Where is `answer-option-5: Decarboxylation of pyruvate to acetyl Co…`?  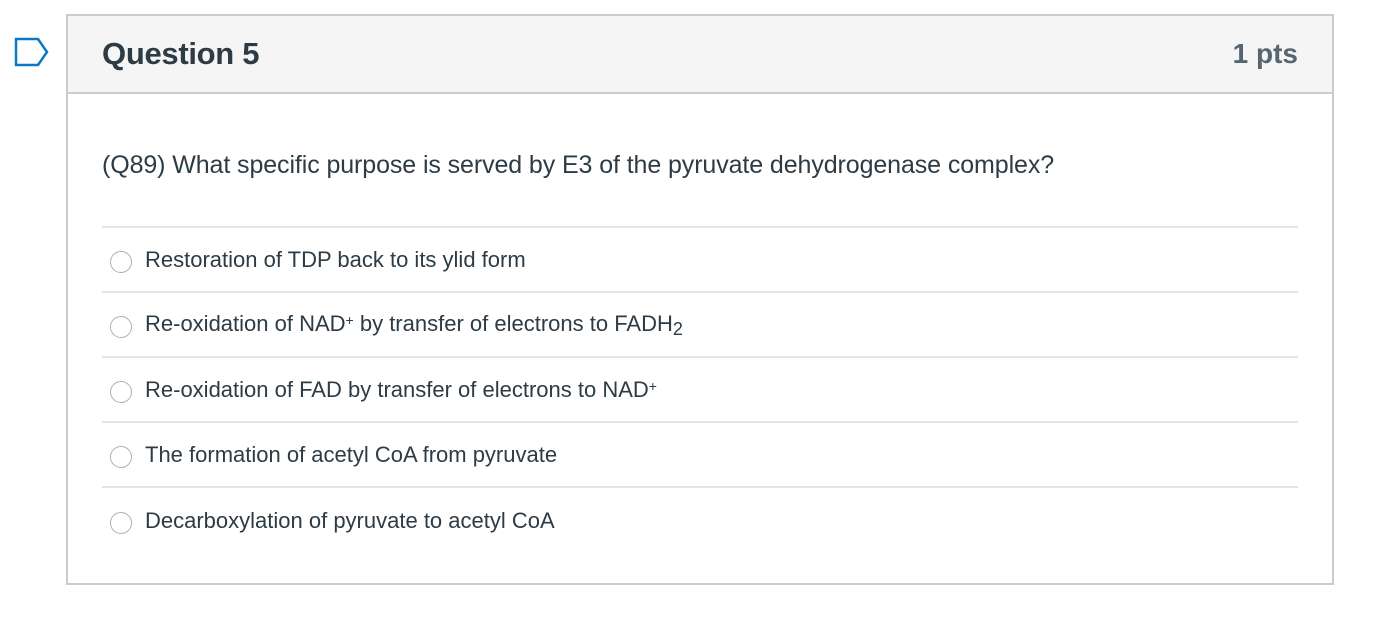
answer-option-5: Decarboxylation of pyruvate to acetyl Co… is located at coordinates (700, 520).